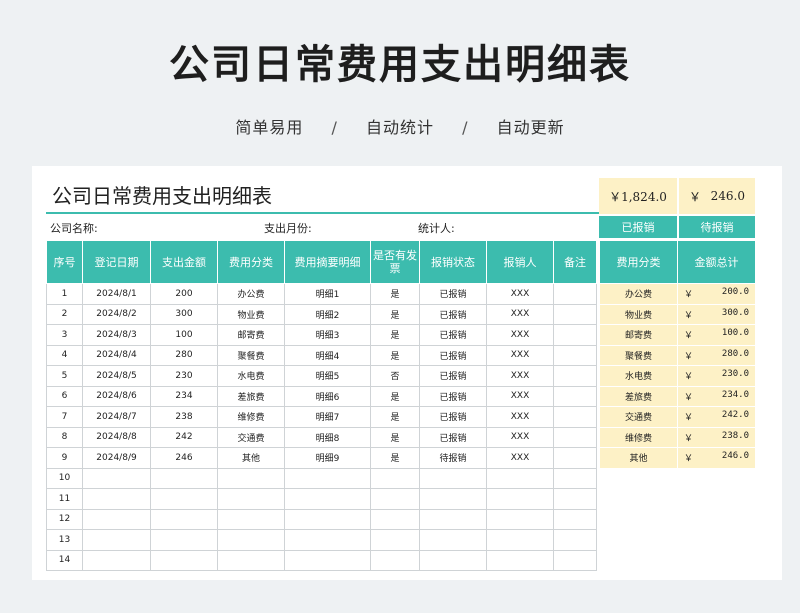 Image resolution: width=800 pixels, height=613 pixels. Describe the element at coordinates (327, 417) in the screenshot. I see `cell-summary: 明细7` at that location.